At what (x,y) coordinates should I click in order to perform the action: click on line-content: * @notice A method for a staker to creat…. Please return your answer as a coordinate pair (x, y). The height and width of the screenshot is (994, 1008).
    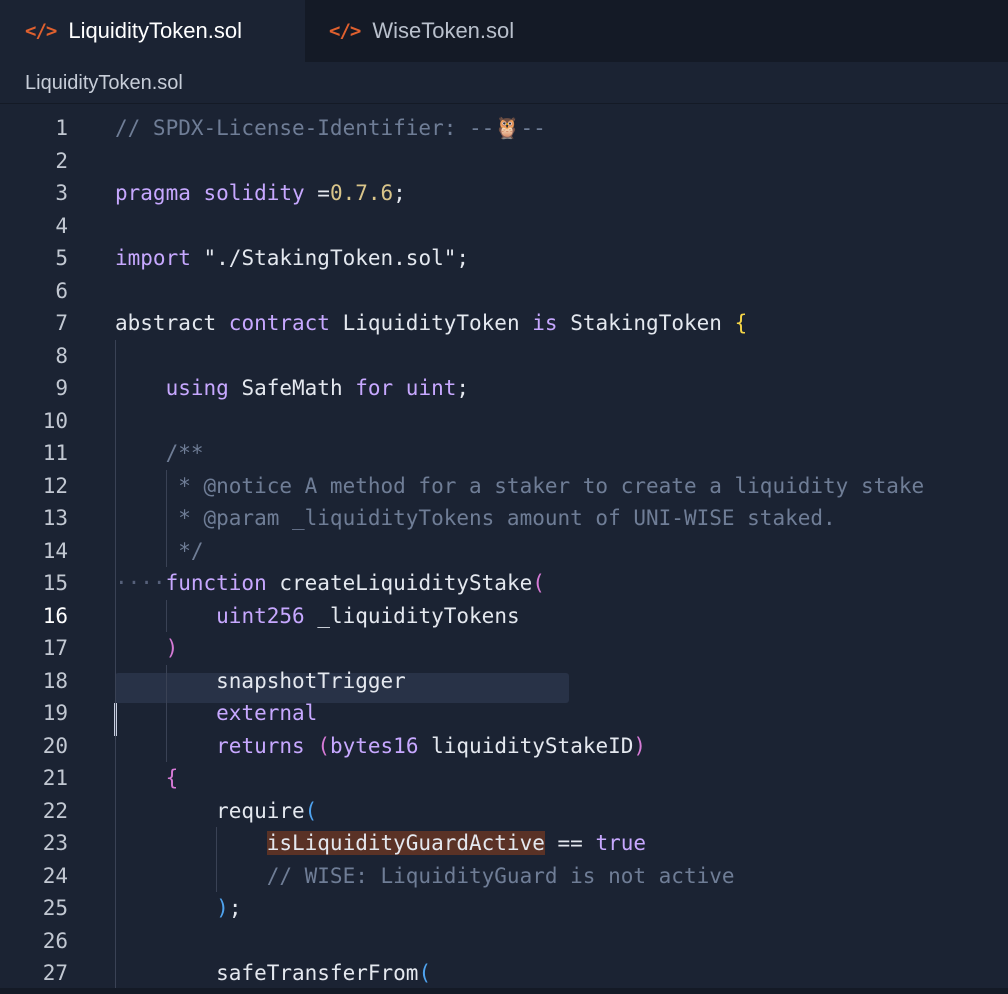
    Looking at the image, I should click on (519, 486).